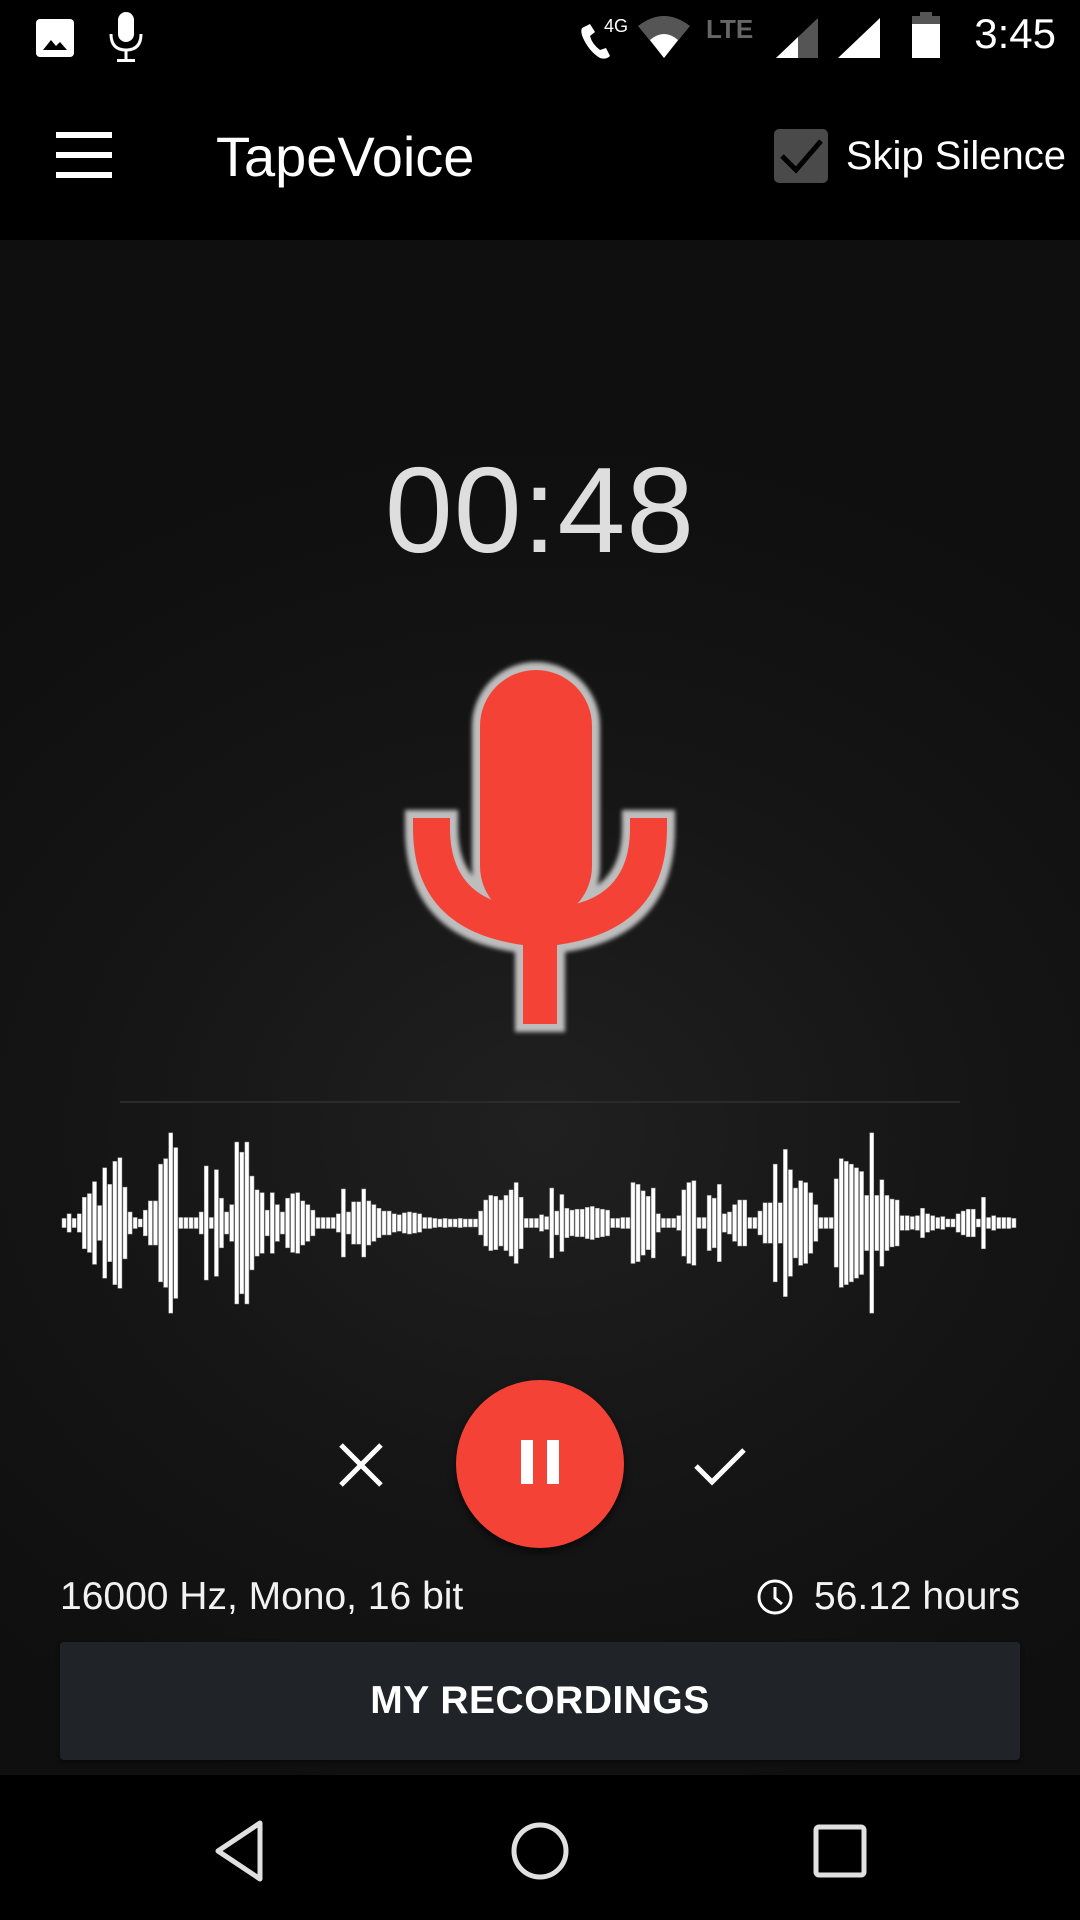 Image resolution: width=1080 pixels, height=1920 pixels. Describe the element at coordinates (800, 156) in the screenshot. I see `skip-silence-checkbox` at that location.